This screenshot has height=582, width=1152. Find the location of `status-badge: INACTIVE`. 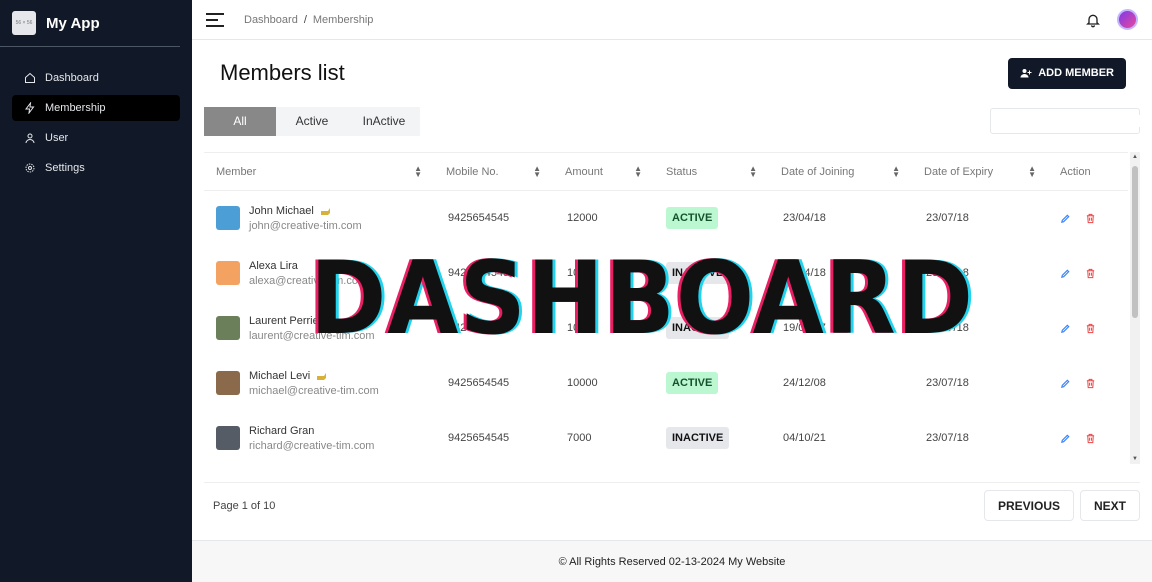

status-badge: INACTIVE is located at coordinates (698, 438).